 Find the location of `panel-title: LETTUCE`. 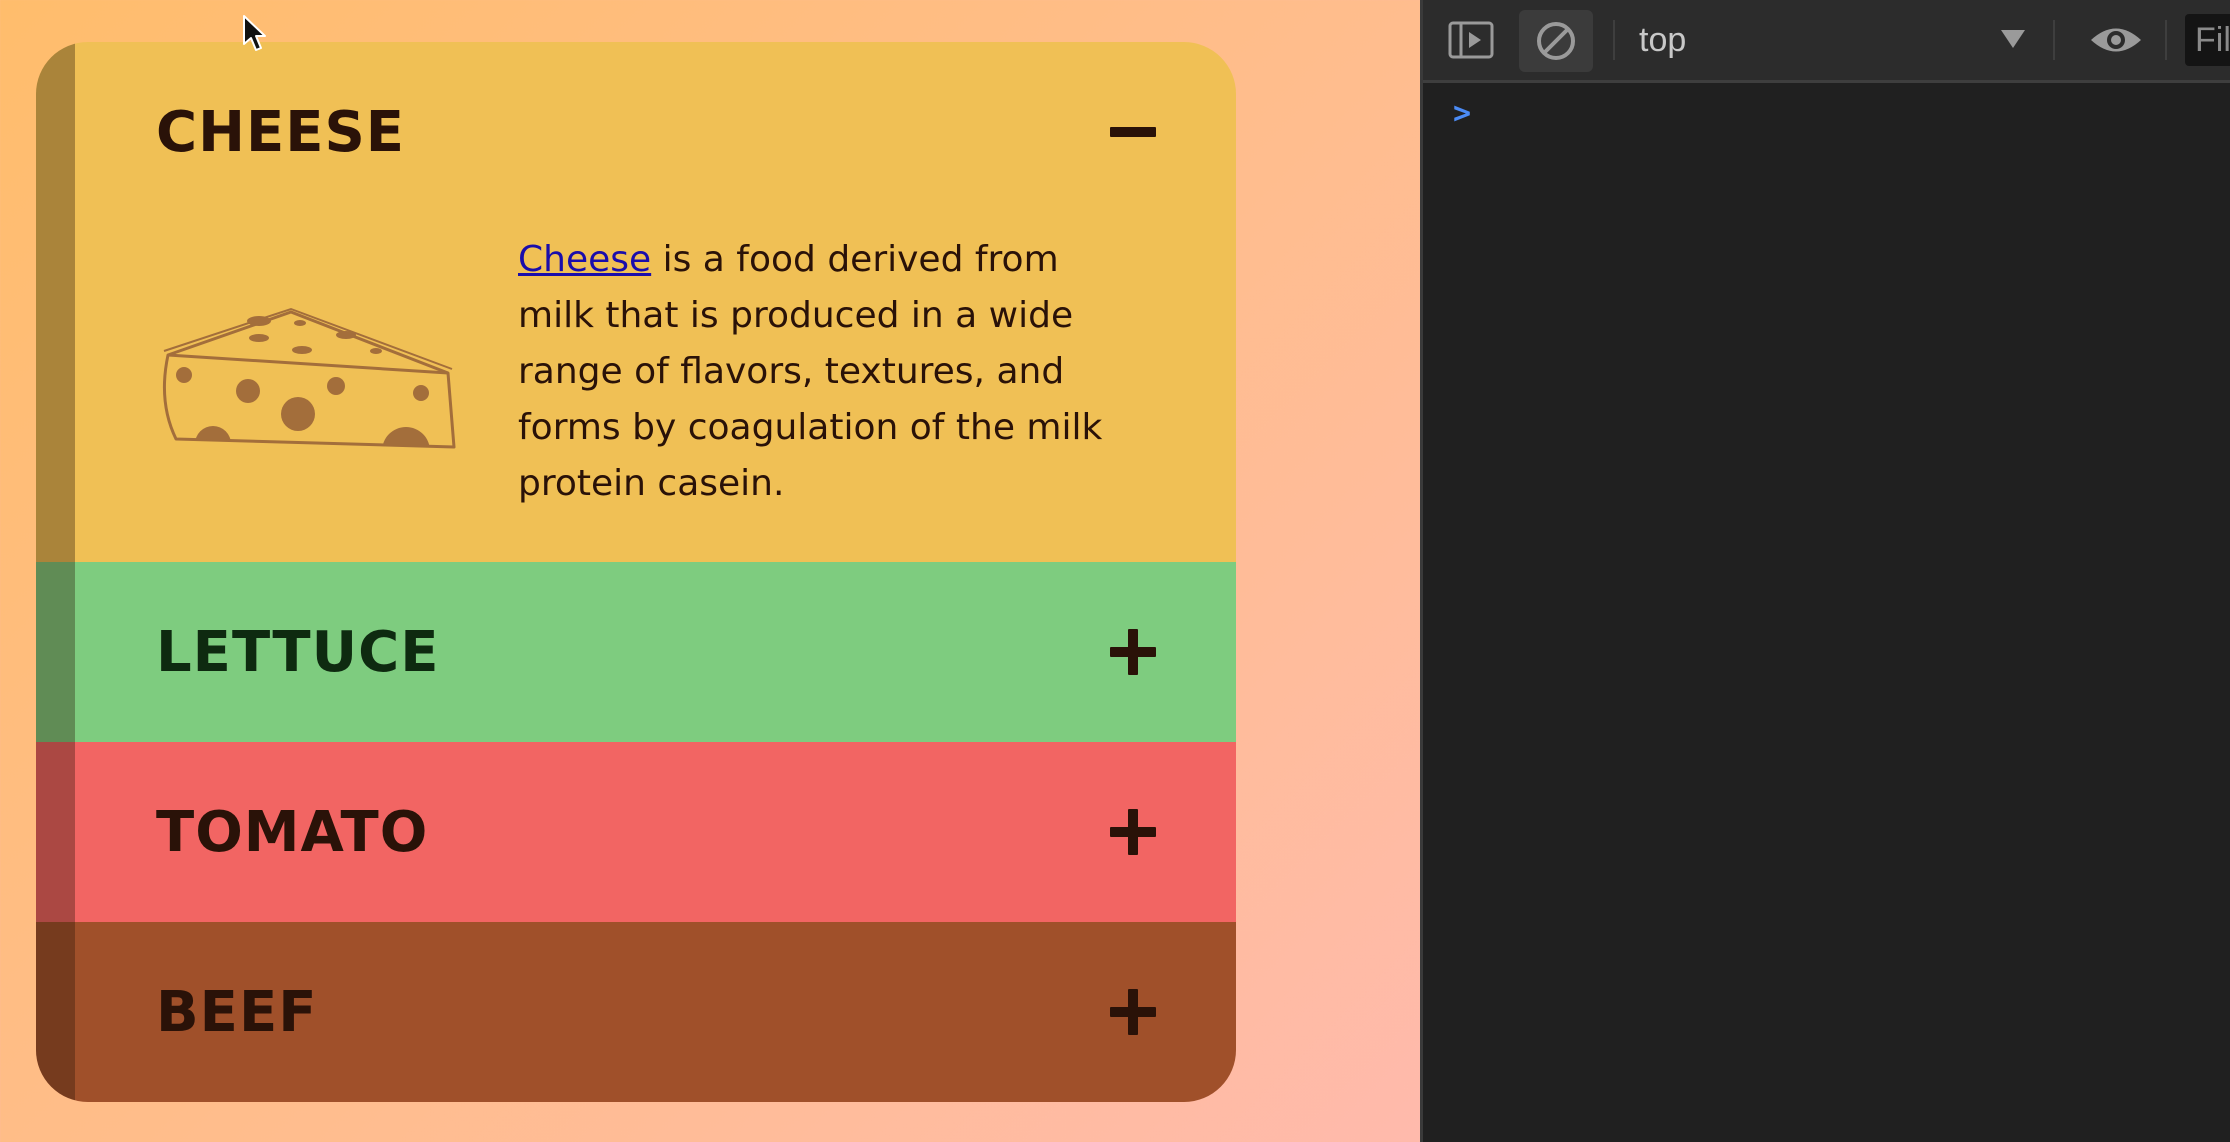

panel-title: LETTUCE is located at coordinates (298, 652).